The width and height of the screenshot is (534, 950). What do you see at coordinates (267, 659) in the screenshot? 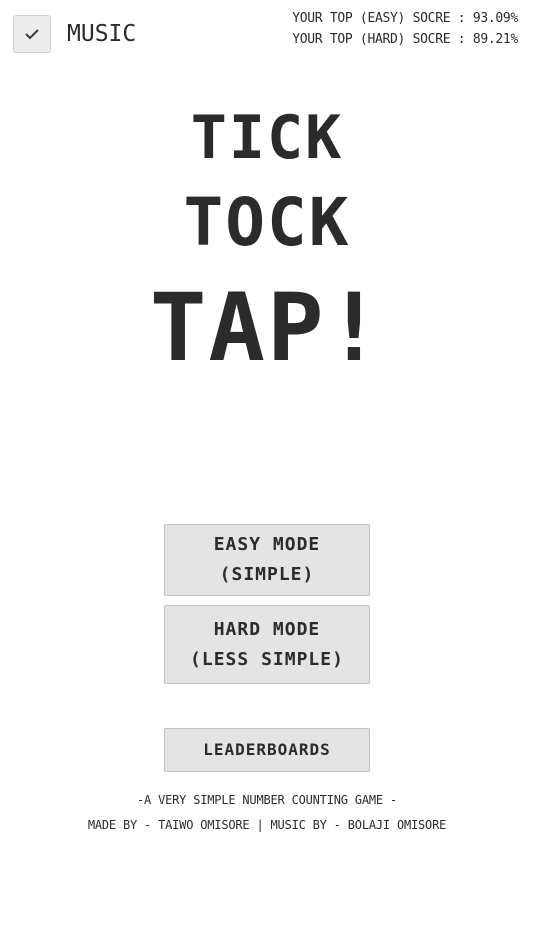
I see `hard-mode-sublabel: (LESS SIMPLE)` at bounding box center [267, 659].